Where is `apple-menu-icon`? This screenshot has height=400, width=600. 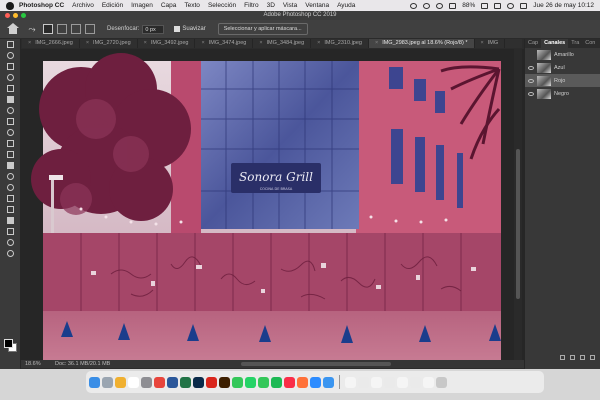
apple-menu-icon is located at coordinates (10, 5).